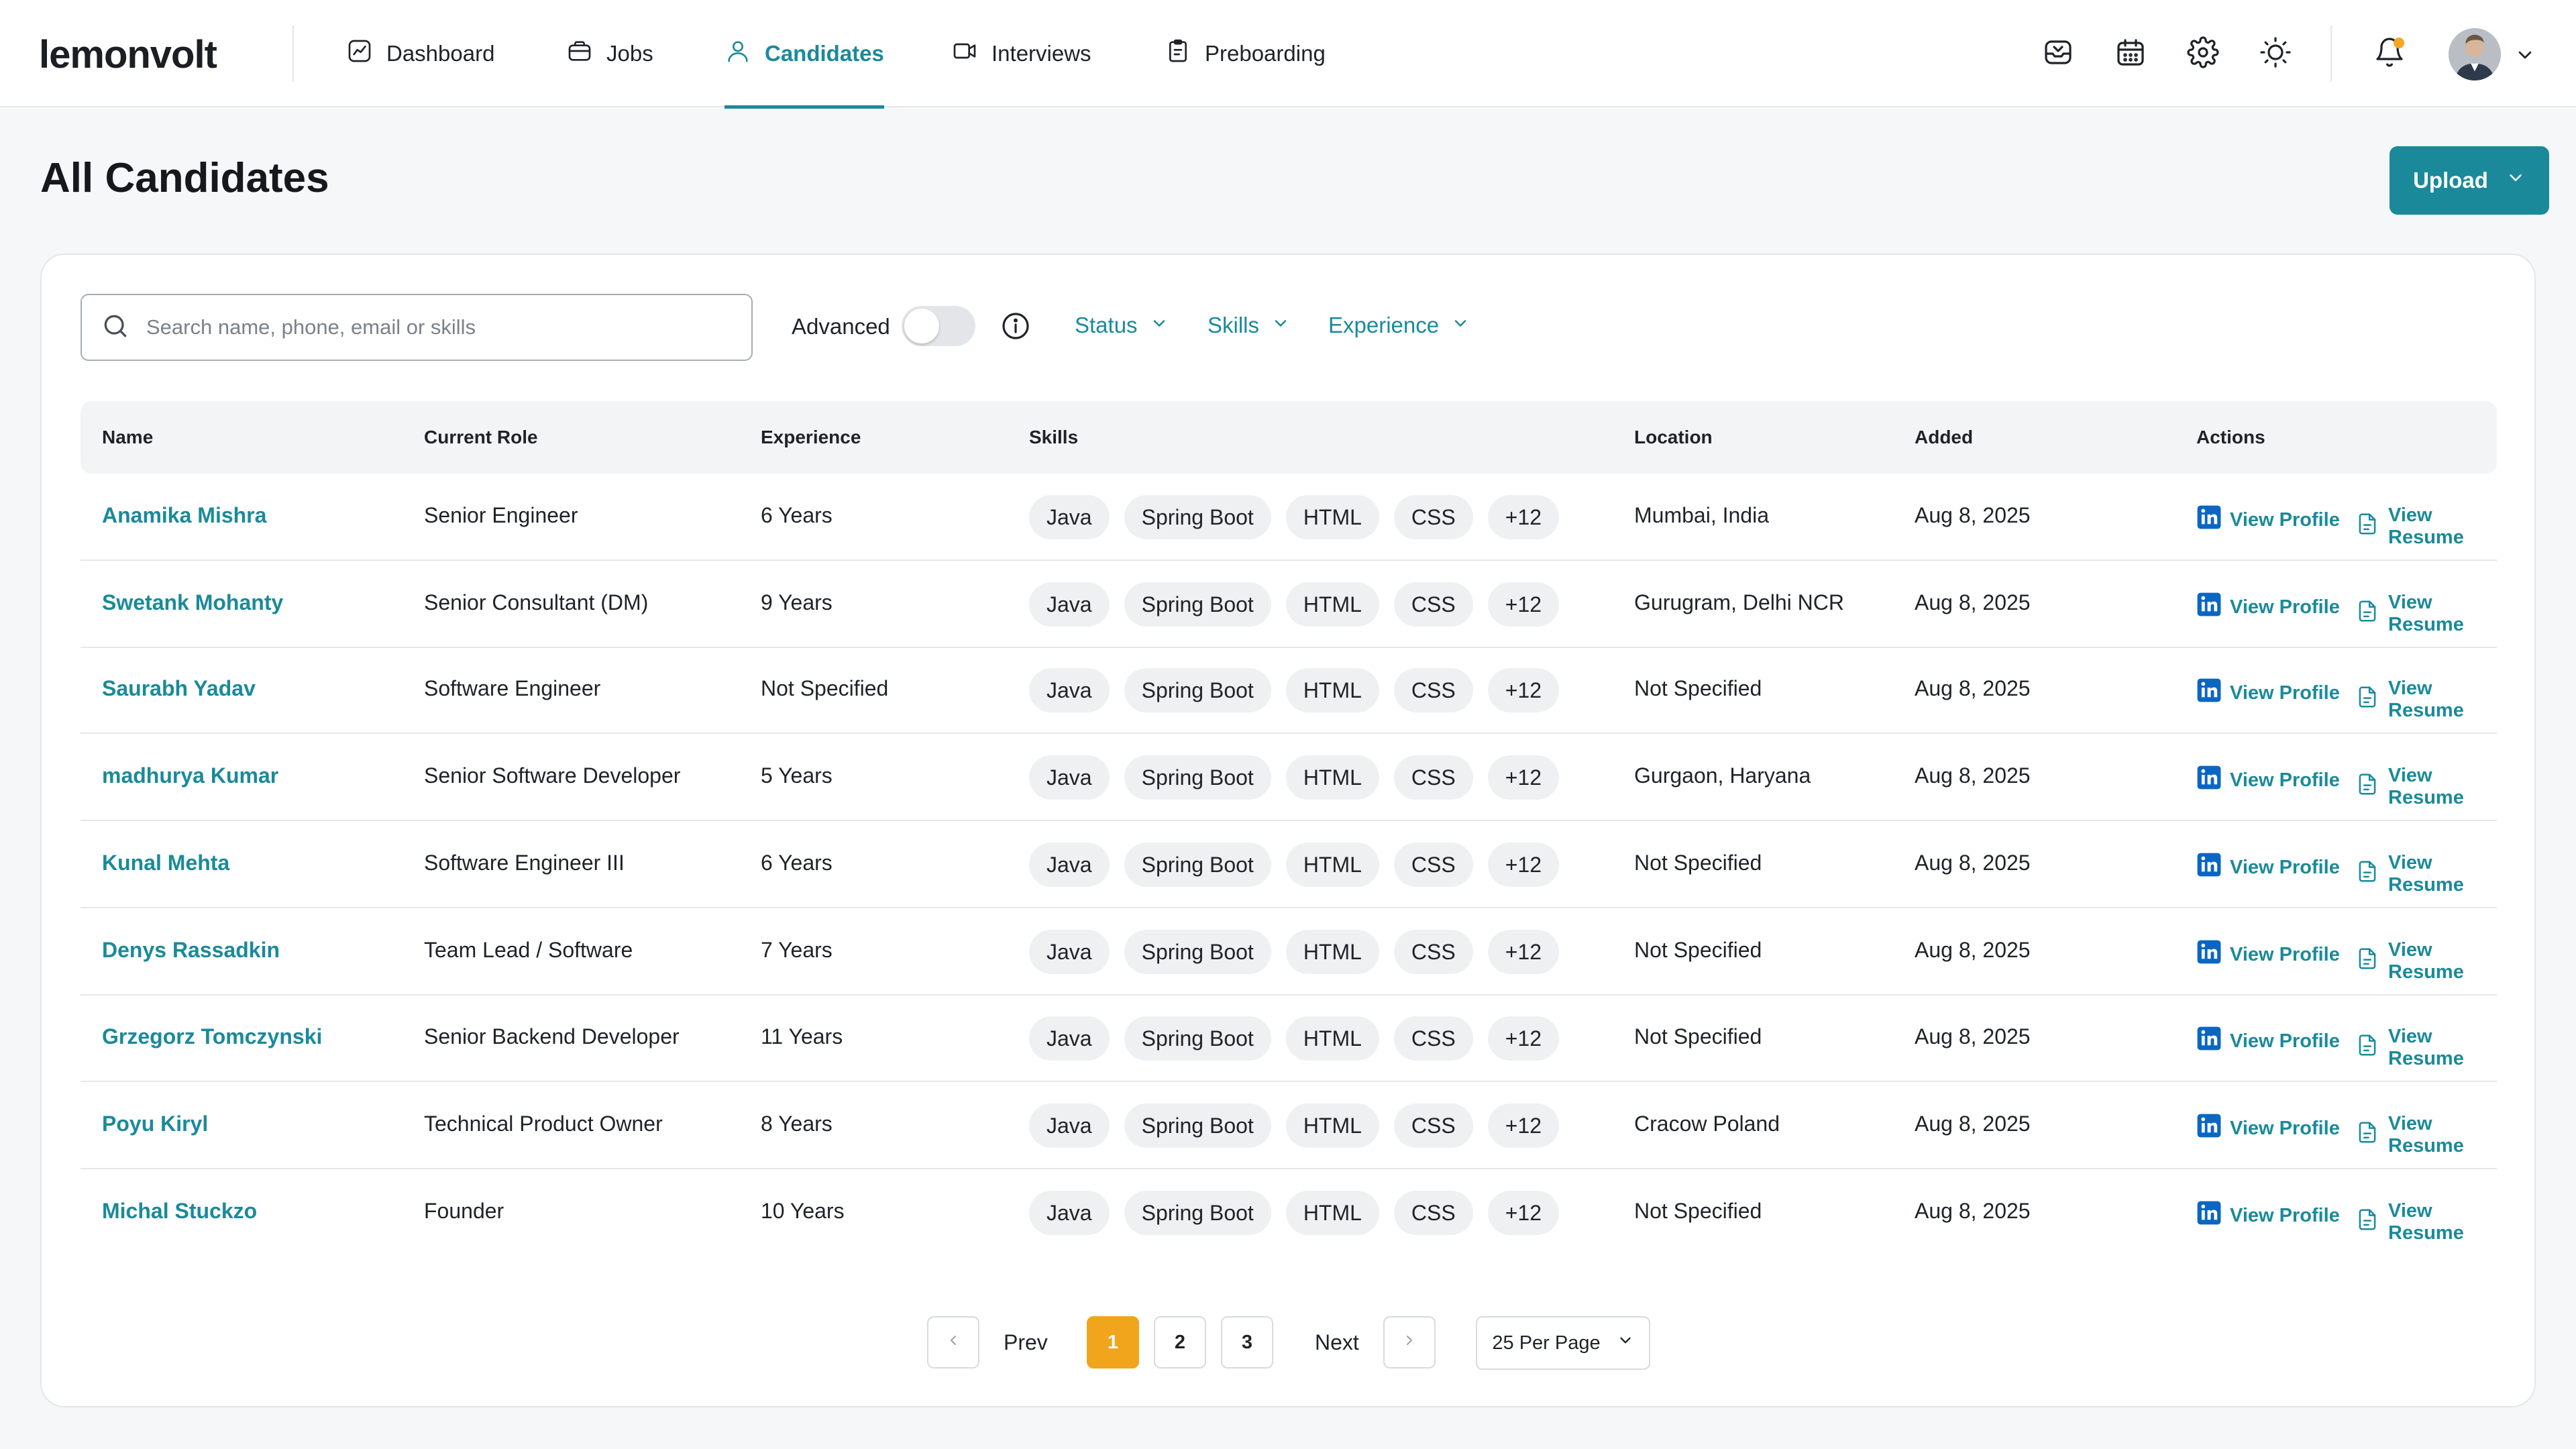 This screenshot has width=2576, height=1449. What do you see at coordinates (434, 327) in the screenshot?
I see `search-input` at bounding box center [434, 327].